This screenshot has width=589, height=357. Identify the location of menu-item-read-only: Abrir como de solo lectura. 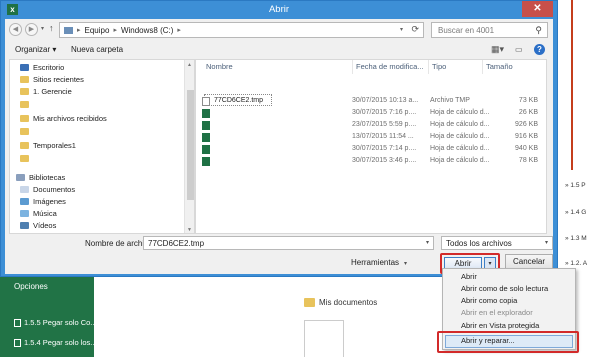
(504, 288).